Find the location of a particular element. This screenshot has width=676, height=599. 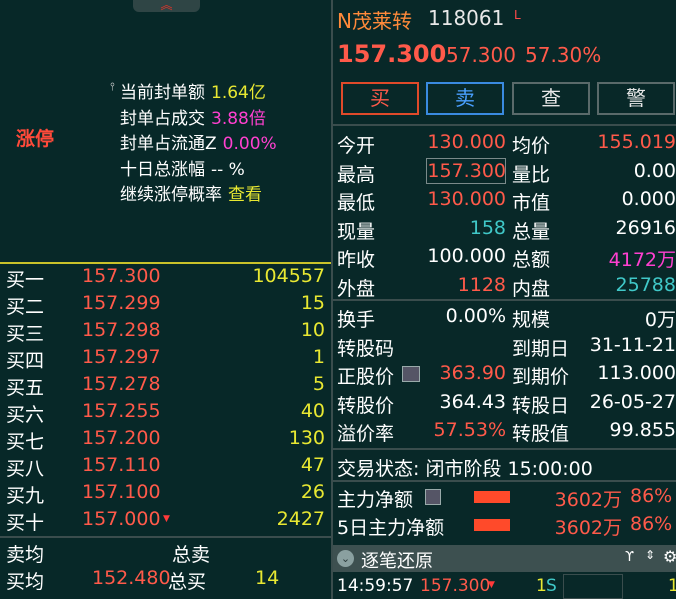

quote-label: 内盘 is located at coordinates (531, 288).